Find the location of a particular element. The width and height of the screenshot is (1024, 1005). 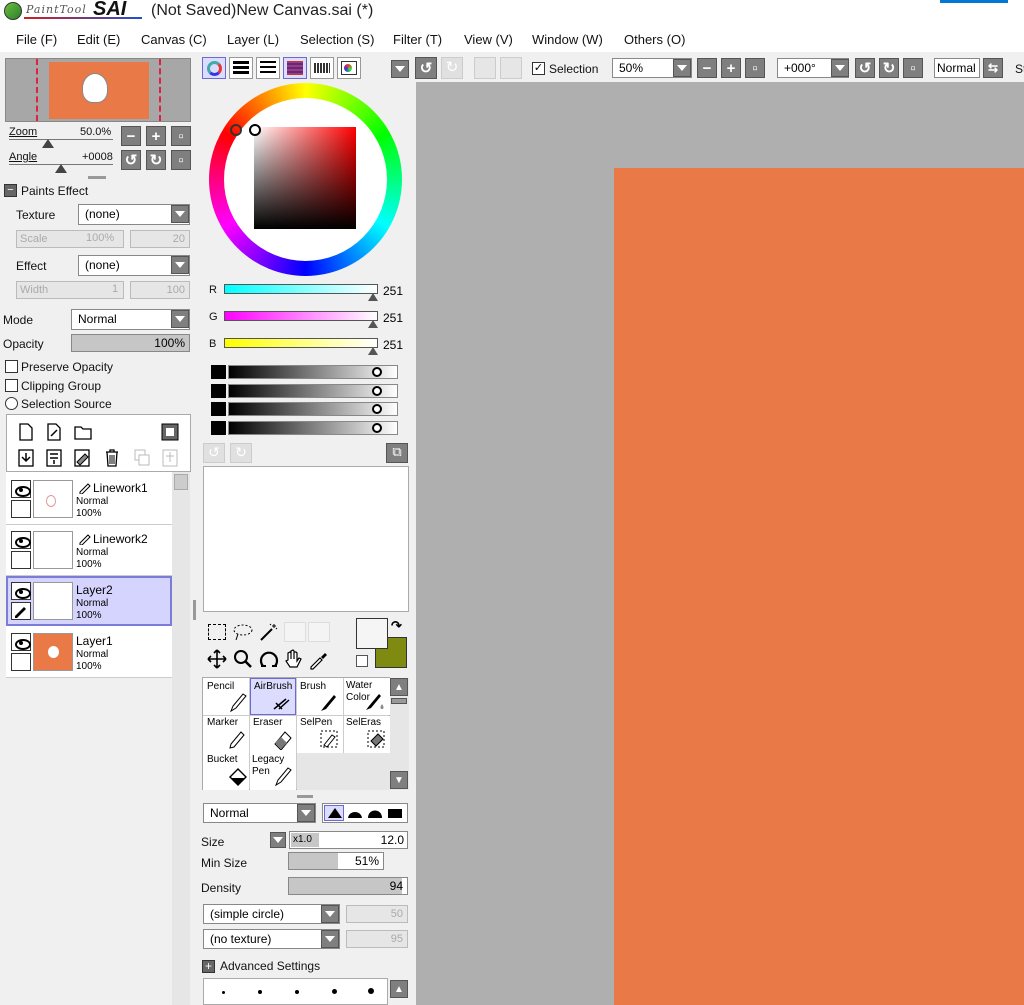

hue-picker is located at coordinates (236, 130).